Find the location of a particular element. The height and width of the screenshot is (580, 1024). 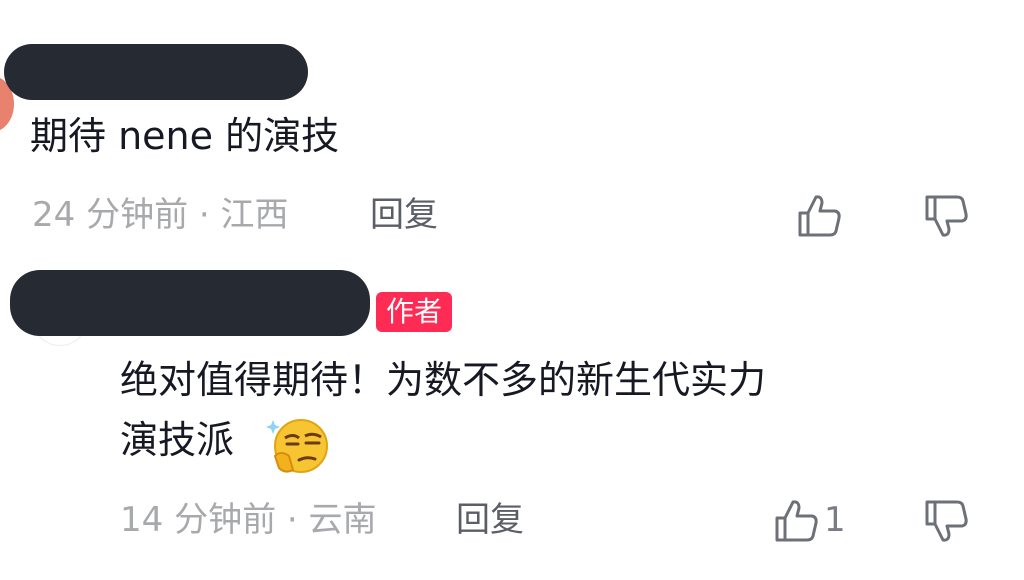

author-badge: 作者 is located at coordinates (414, 312).